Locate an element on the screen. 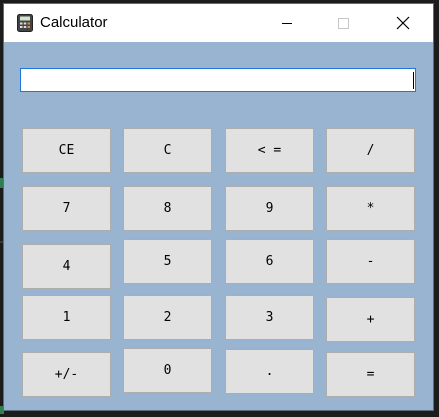 The height and width of the screenshot is (417, 439). negate-button: +/- is located at coordinates (66, 374).